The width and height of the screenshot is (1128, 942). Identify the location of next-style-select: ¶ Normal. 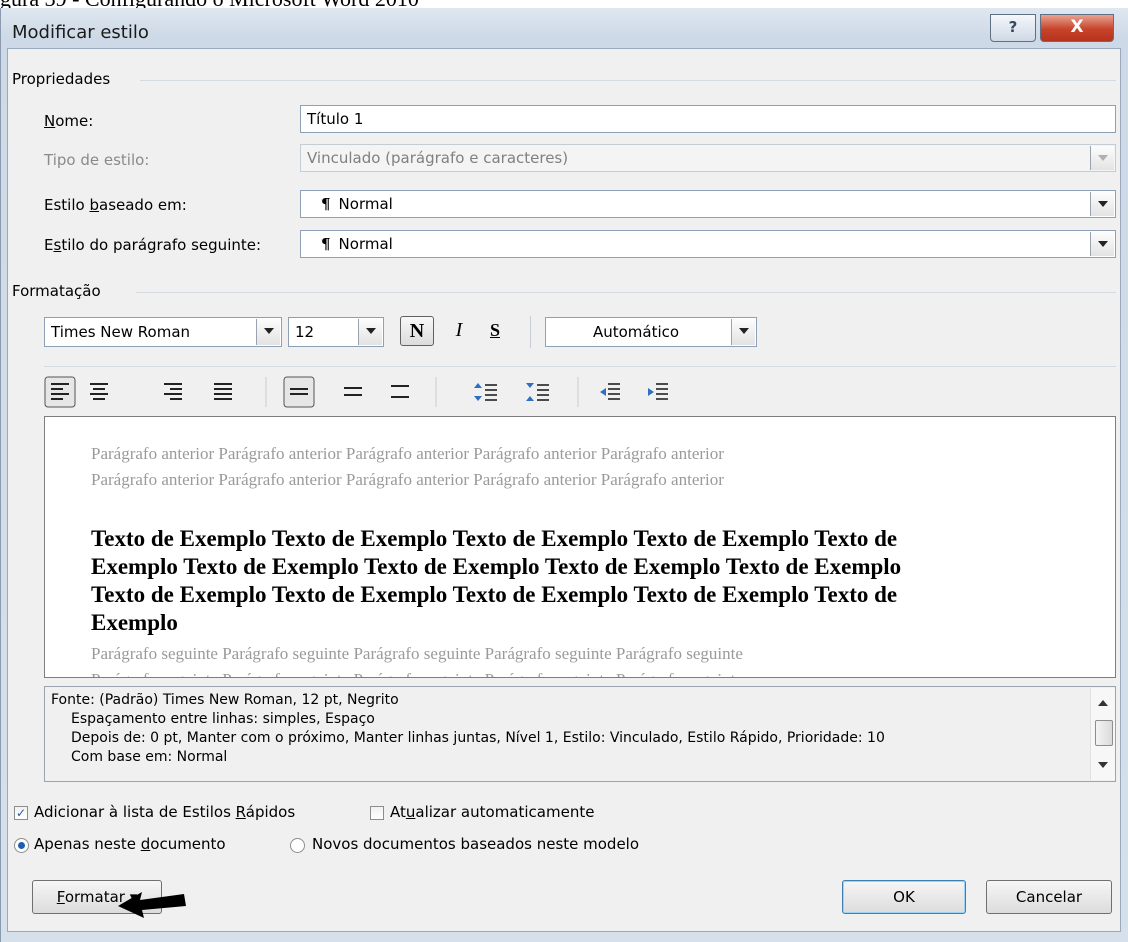
(708, 244).